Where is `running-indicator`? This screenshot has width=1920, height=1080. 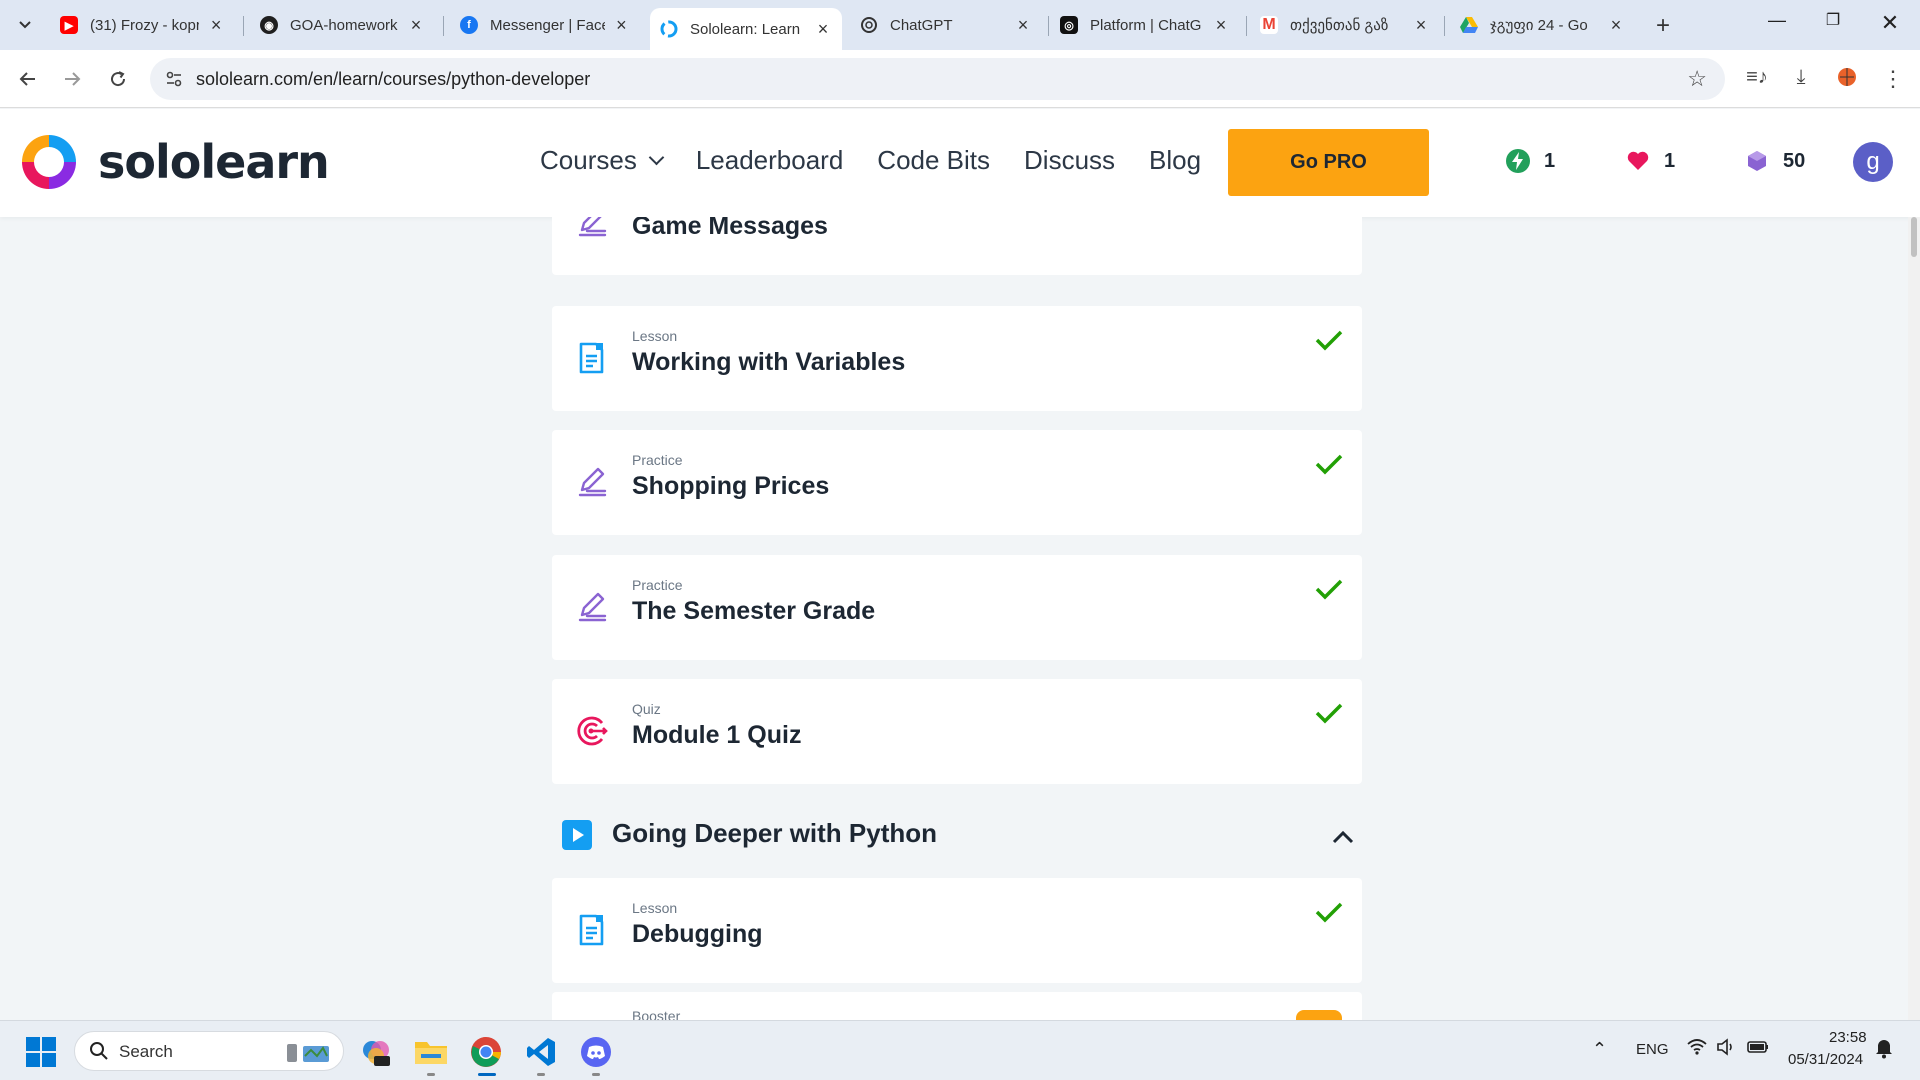
running-indicator is located at coordinates (431, 1074).